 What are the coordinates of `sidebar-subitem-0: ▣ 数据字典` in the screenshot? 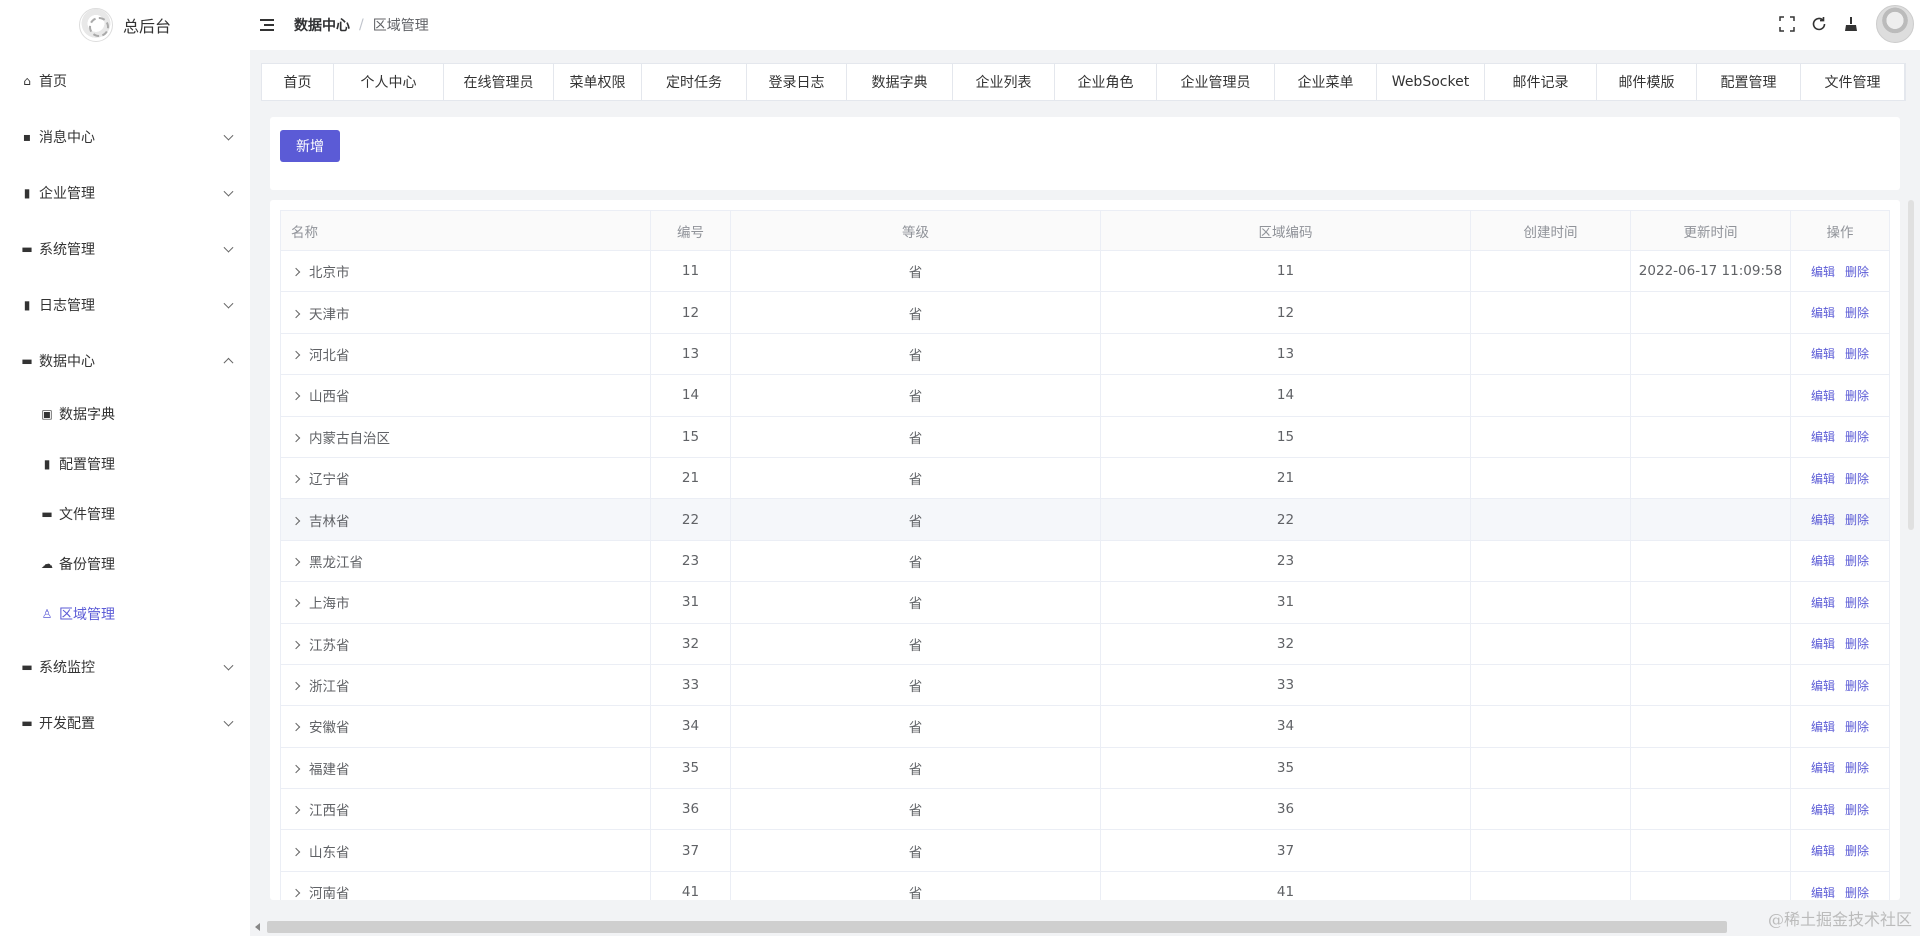 It's located at (125, 414).